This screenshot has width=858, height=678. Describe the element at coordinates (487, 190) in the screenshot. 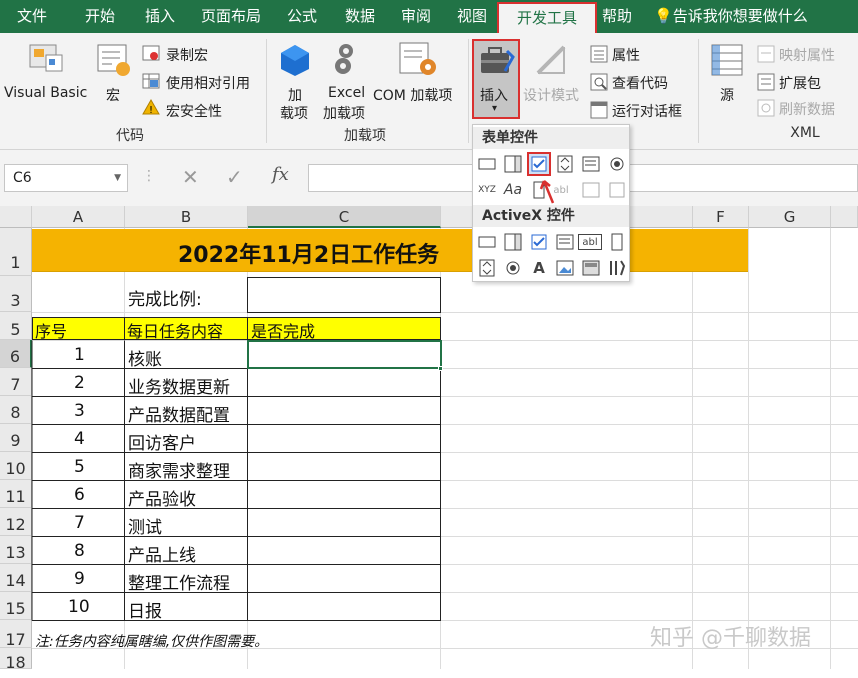

I see `group-box-control-icon: XYZ` at that location.